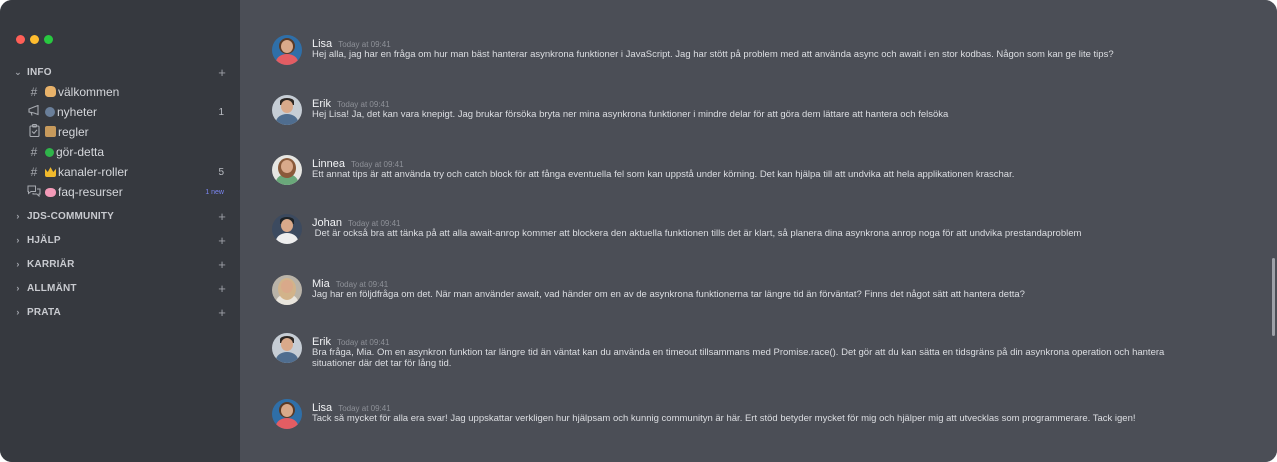 The width and height of the screenshot is (1277, 462). What do you see at coordinates (214, 192) in the screenshot?
I see `new-badge: 1 new` at bounding box center [214, 192].